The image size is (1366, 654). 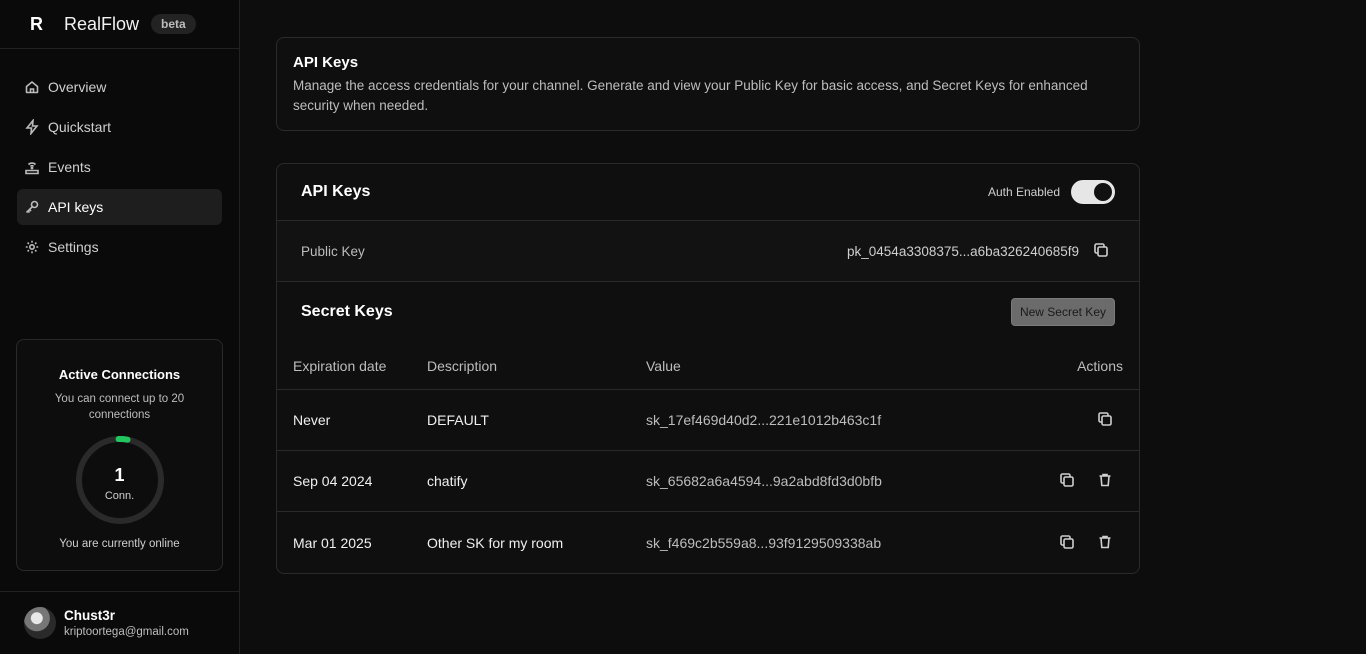 What do you see at coordinates (663, 365) in the screenshot?
I see `column-header-value: Value` at bounding box center [663, 365].